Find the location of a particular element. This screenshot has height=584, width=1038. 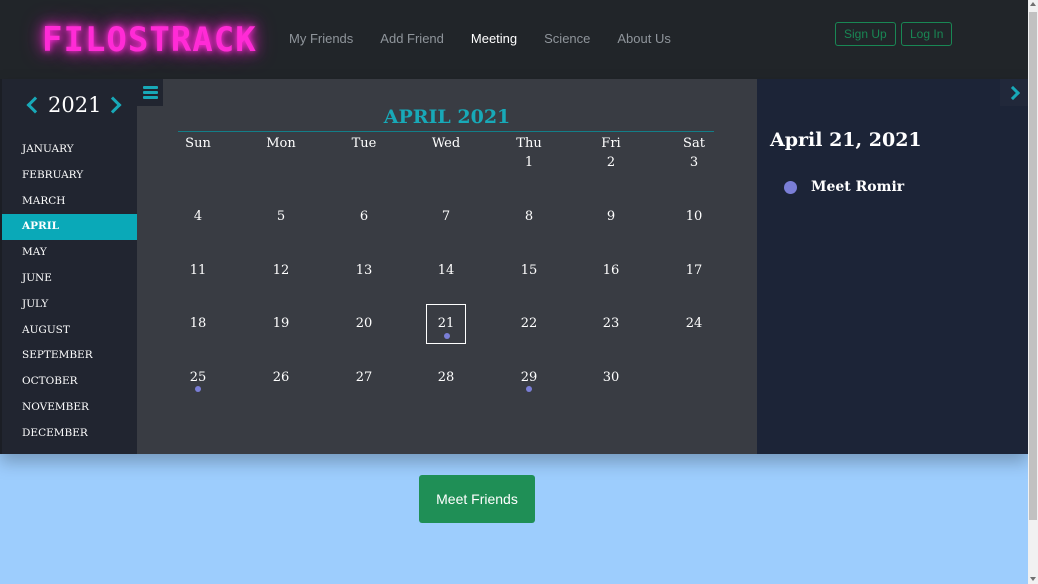

day-number: 18 is located at coordinates (198, 323).